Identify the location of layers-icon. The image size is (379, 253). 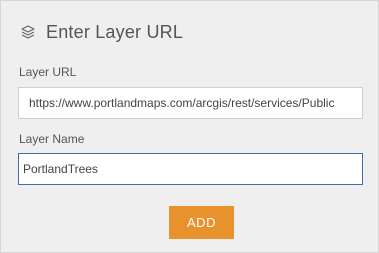
(28, 32).